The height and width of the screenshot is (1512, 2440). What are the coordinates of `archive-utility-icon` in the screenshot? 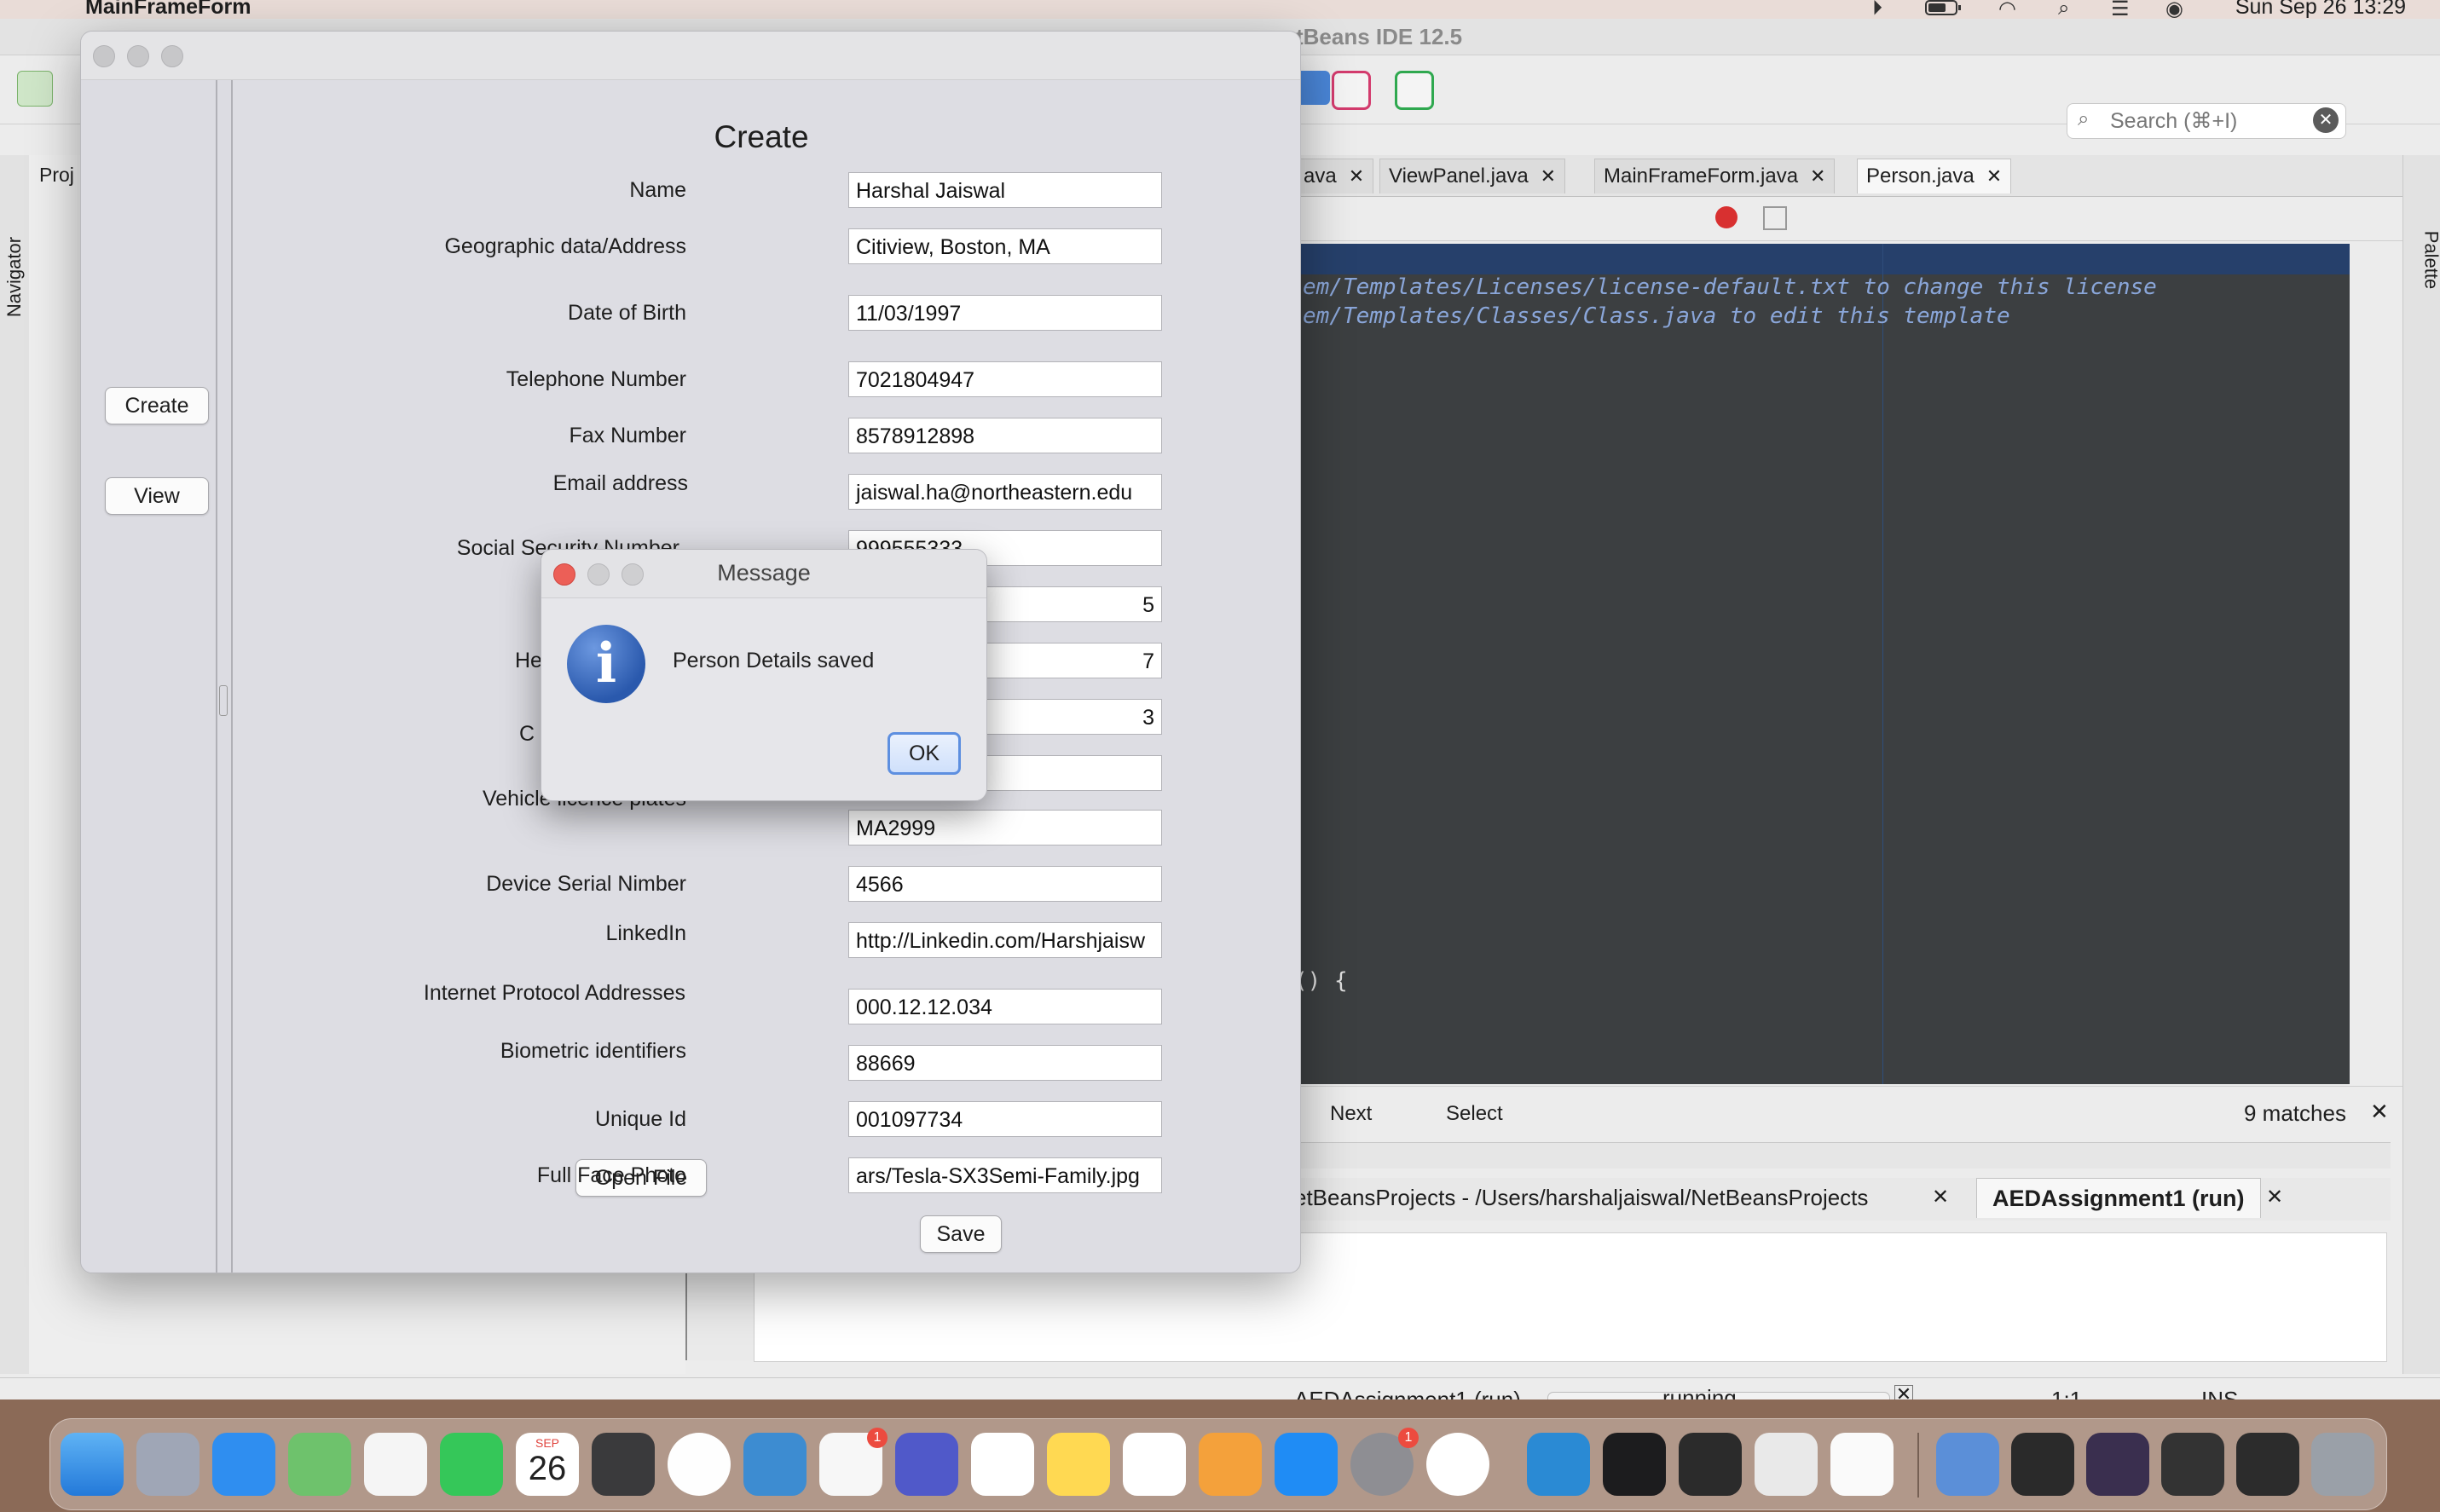 It's located at (1786, 1464).